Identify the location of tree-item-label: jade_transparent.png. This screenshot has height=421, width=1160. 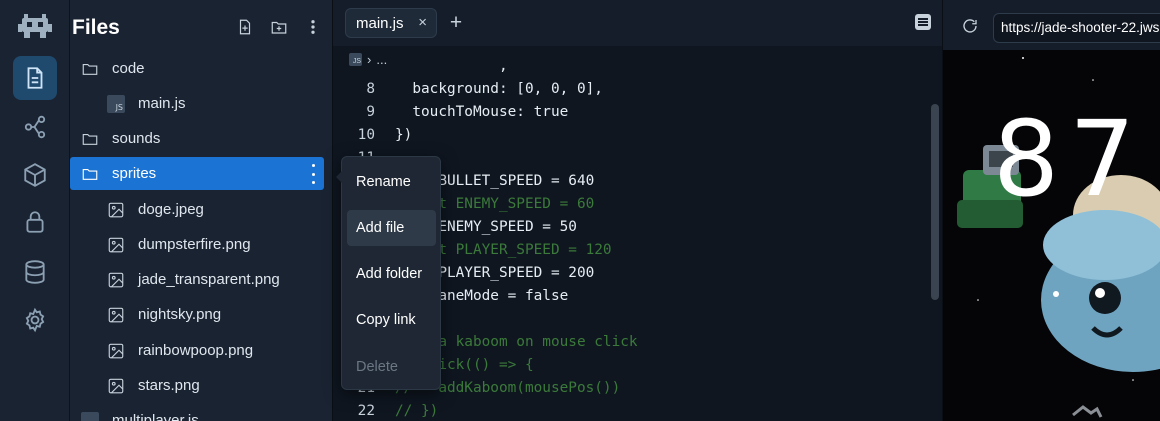
(209, 279).